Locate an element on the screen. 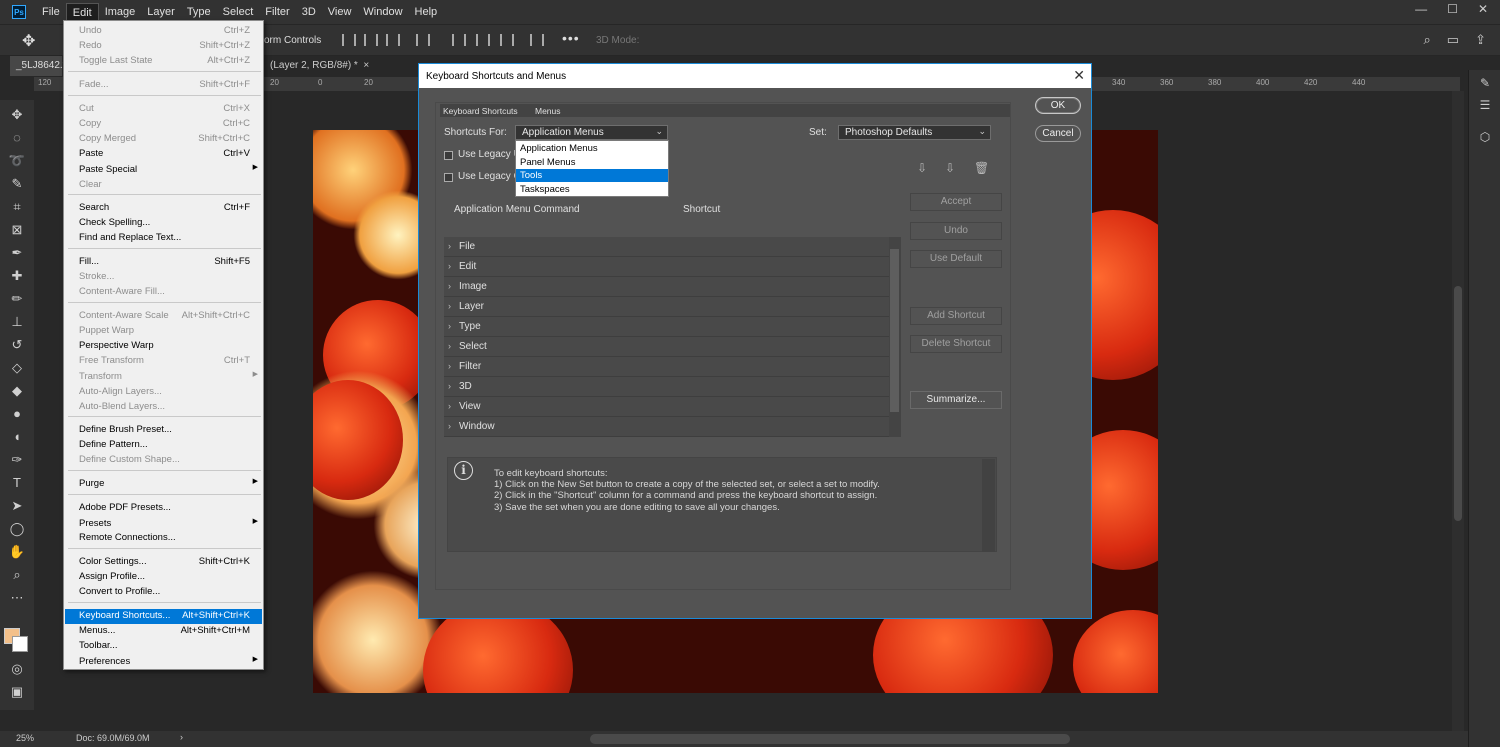  edit-menu-item: SearchCtrl+F is located at coordinates (163, 208).